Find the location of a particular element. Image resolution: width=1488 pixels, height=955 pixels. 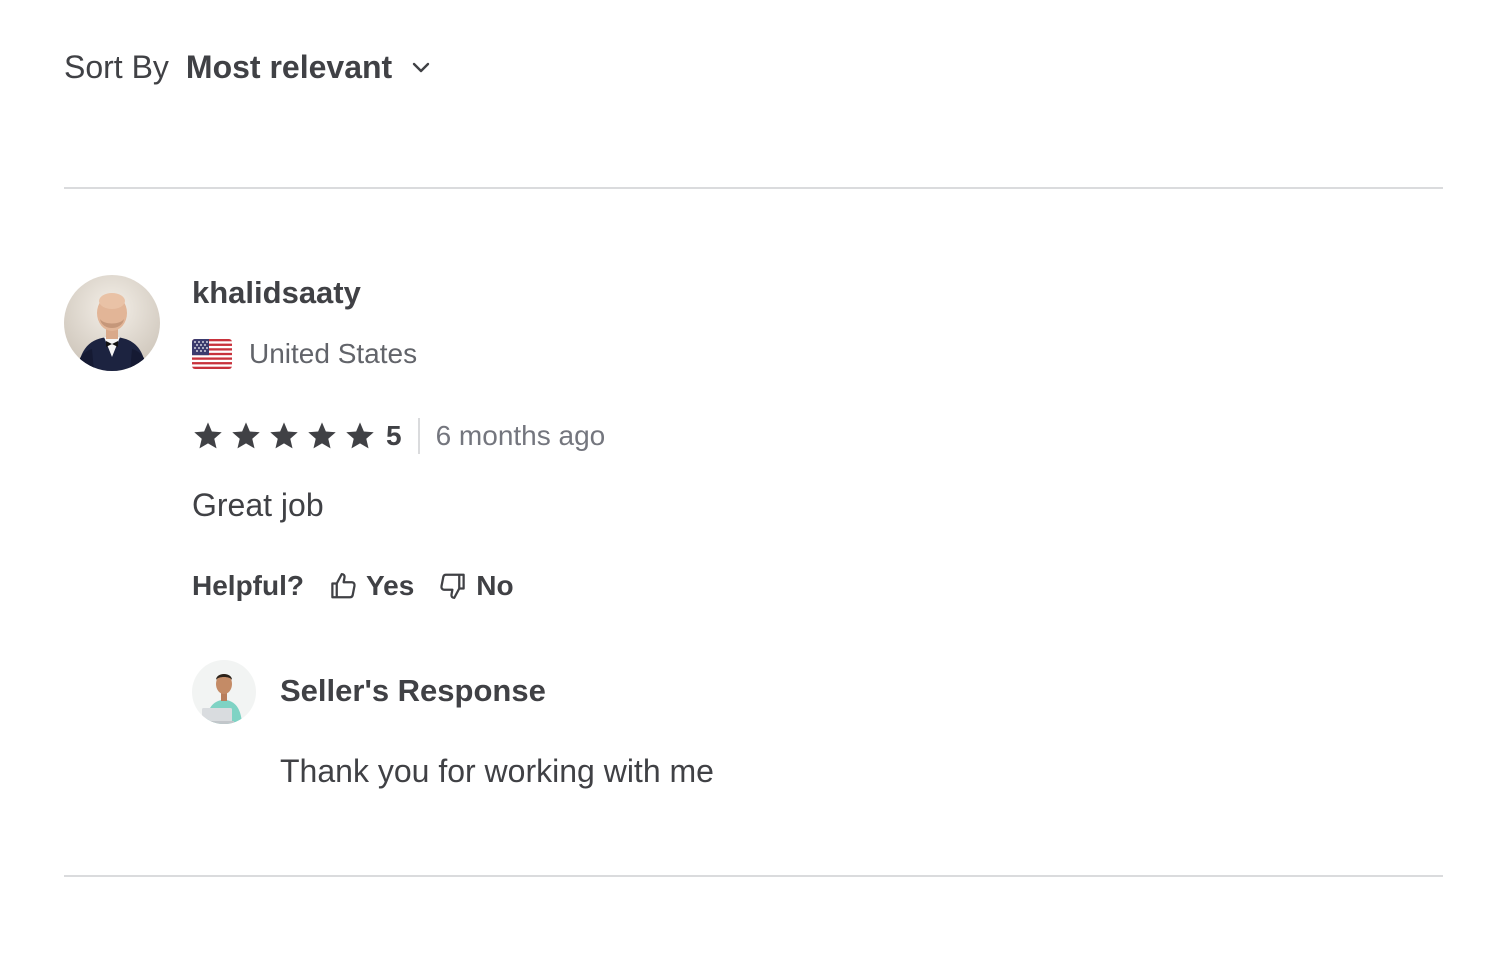

seller-response-text: Thank you for working with me is located at coordinates (497, 771).